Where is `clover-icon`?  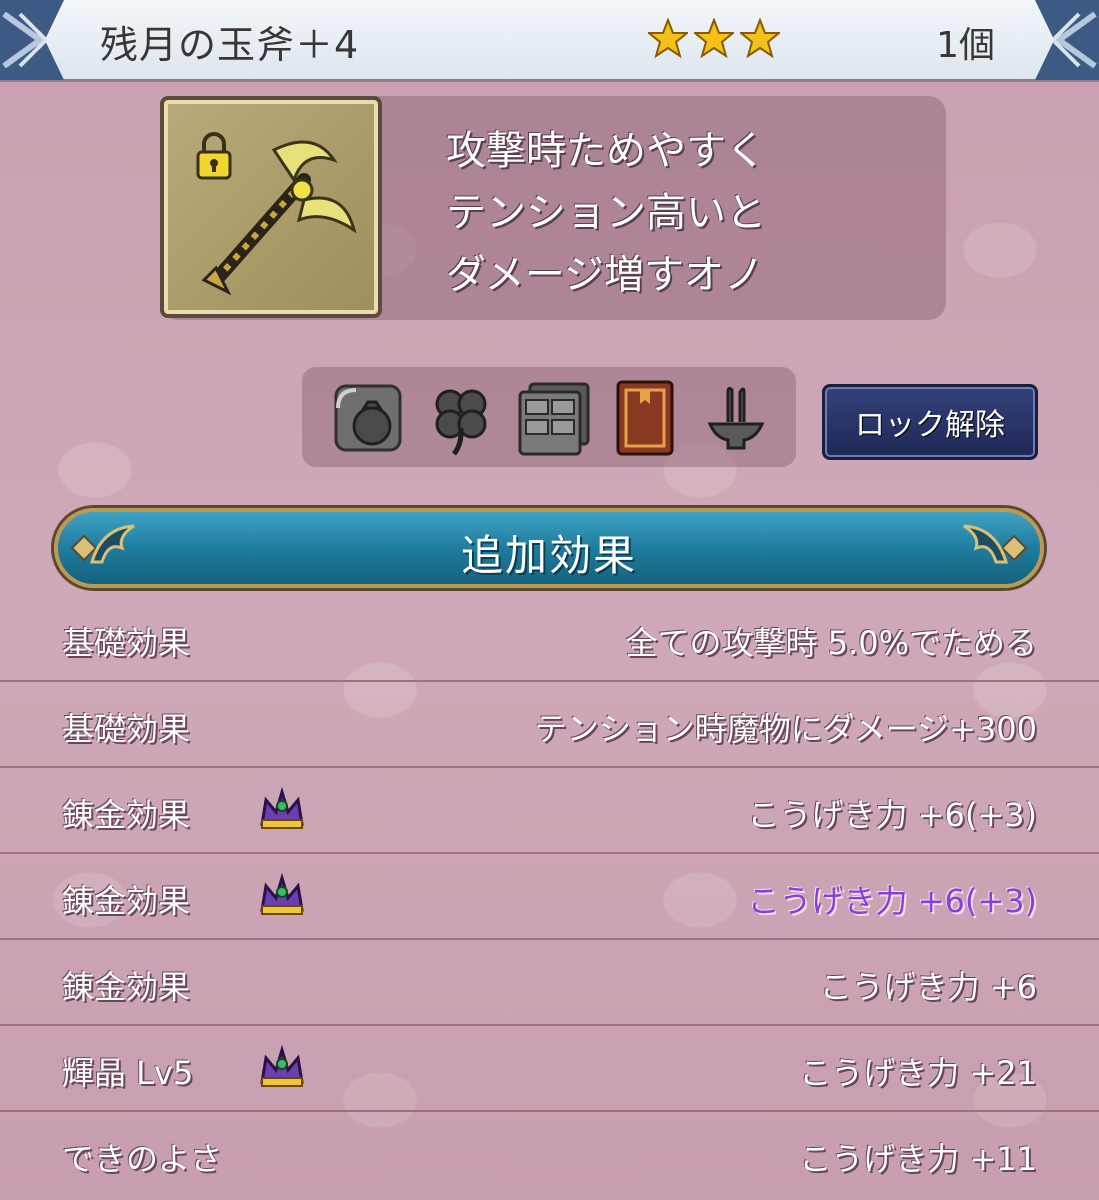 clover-icon is located at coordinates (460, 418).